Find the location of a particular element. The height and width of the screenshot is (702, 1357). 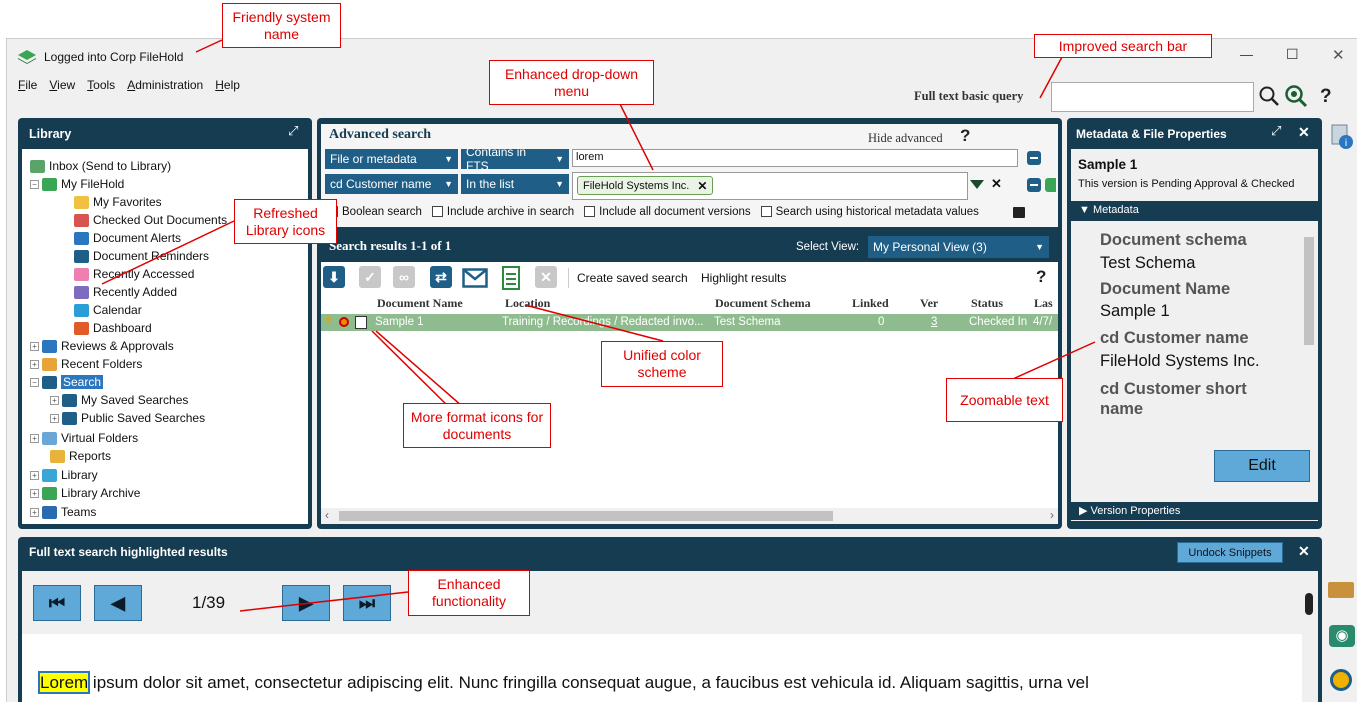

annotation-dropdown: Enhanced drop-down menu is located at coordinates (571, 82).